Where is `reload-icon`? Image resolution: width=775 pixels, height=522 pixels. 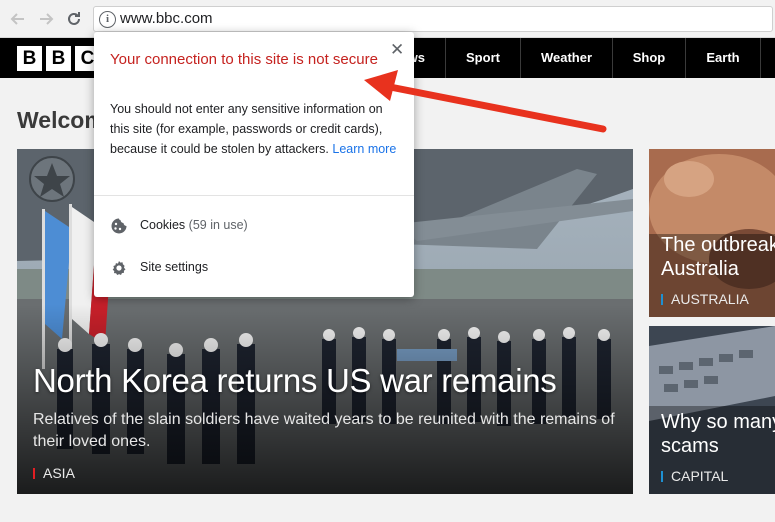 reload-icon is located at coordinates (74, 18).